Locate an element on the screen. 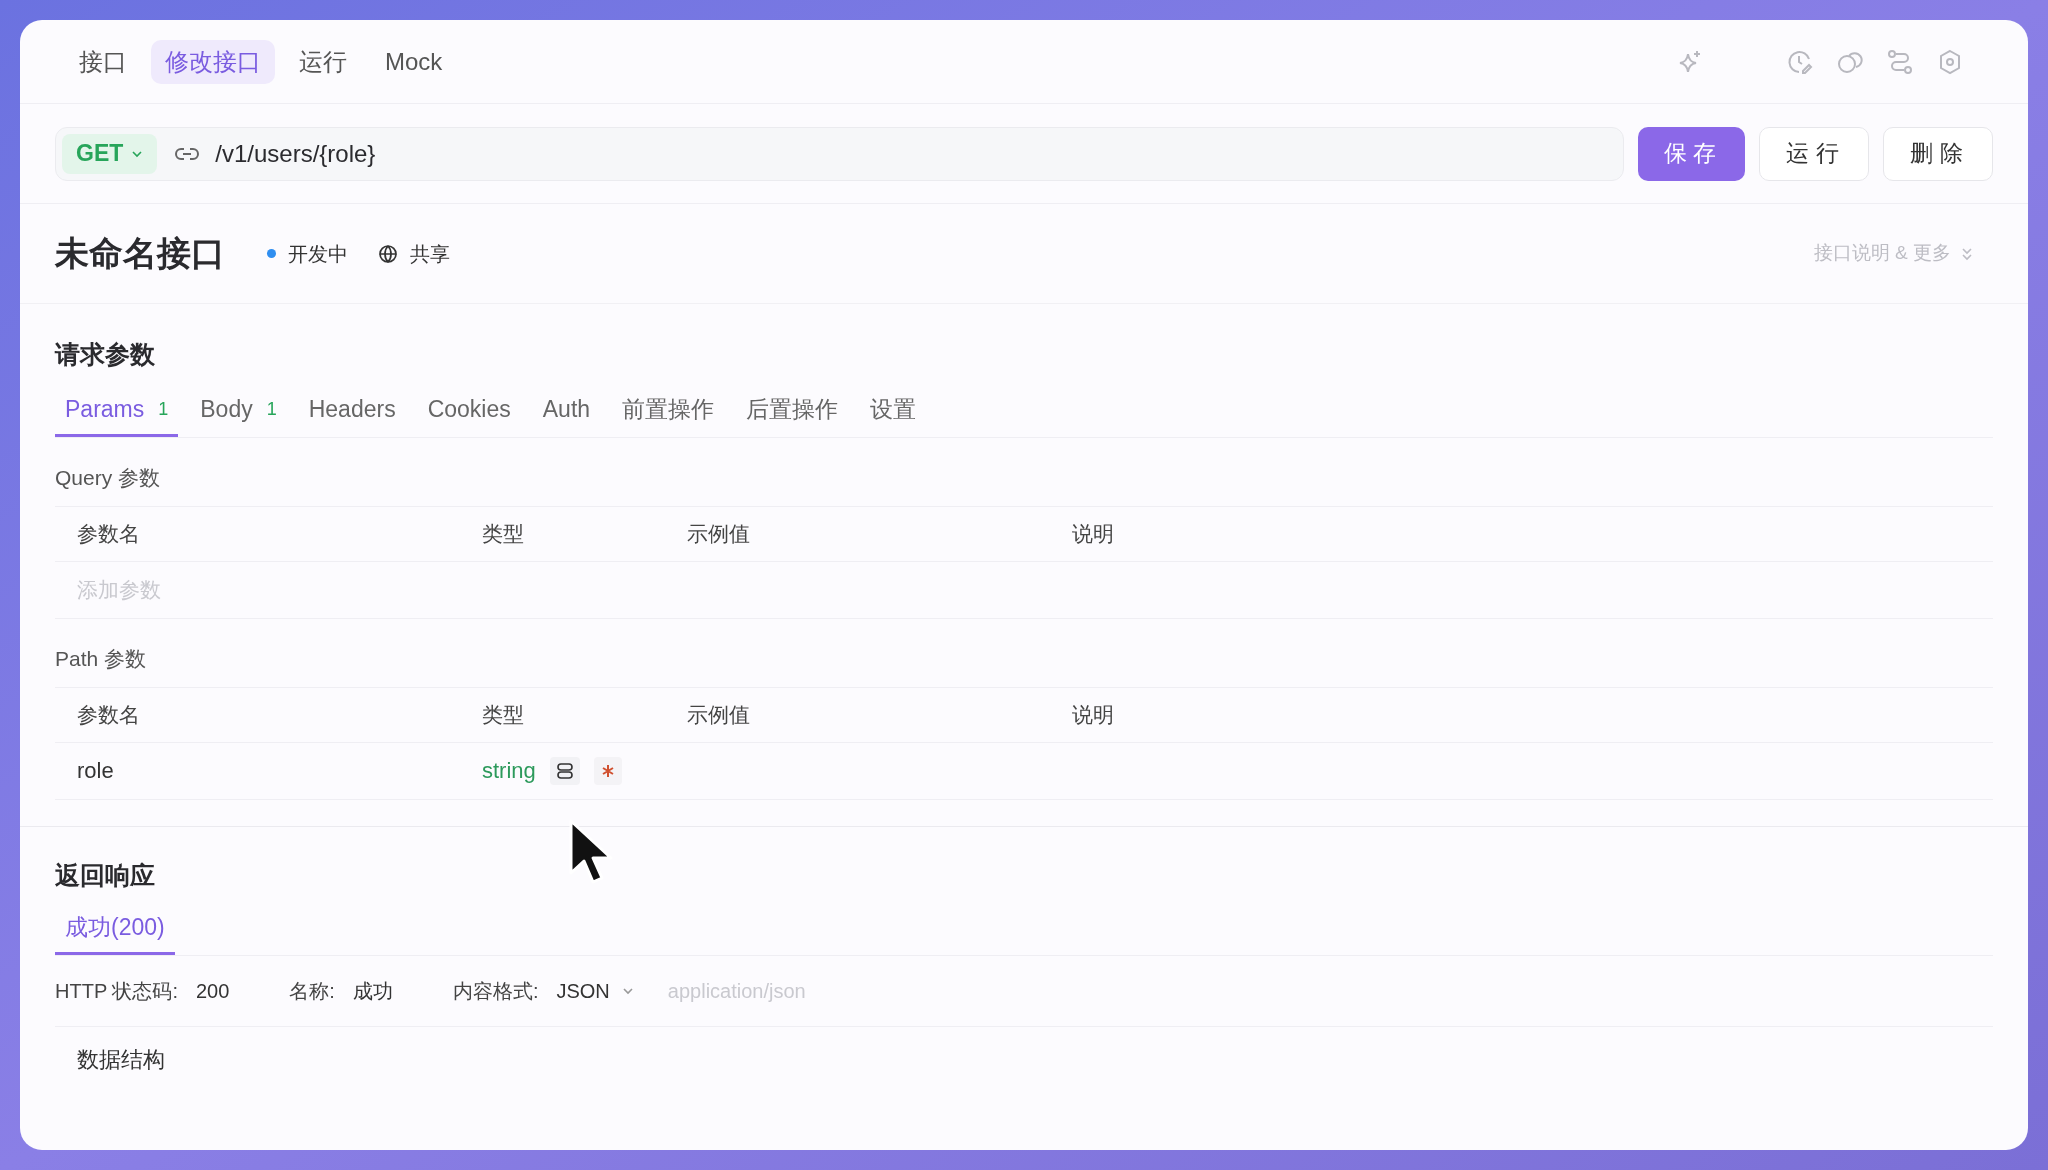 Image resolution: width=2048 pixels, height=1170 pixels. tab: Headers is located at coordinates (352, 410).